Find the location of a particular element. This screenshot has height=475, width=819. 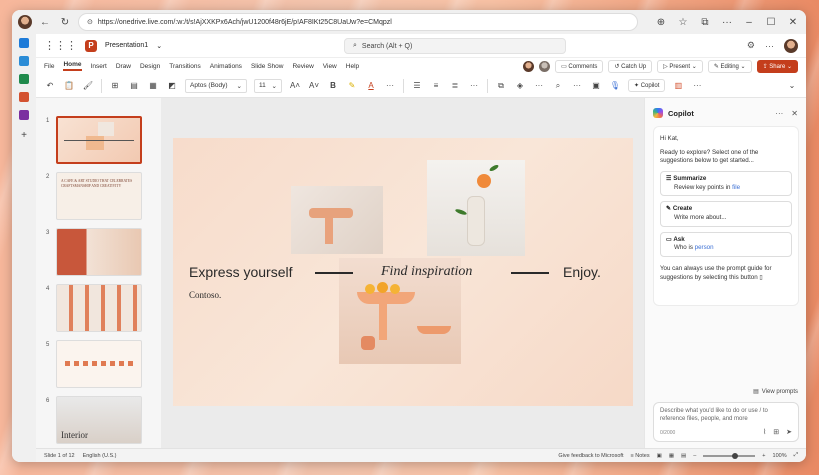

notes-button: ≡ Notes is located at coordinates (640, 456).